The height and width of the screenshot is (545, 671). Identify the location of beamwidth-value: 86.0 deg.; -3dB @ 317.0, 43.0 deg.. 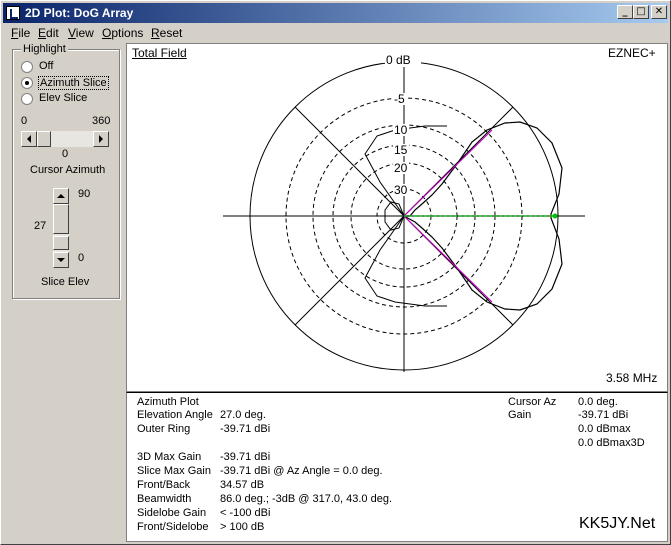
(306, 499).